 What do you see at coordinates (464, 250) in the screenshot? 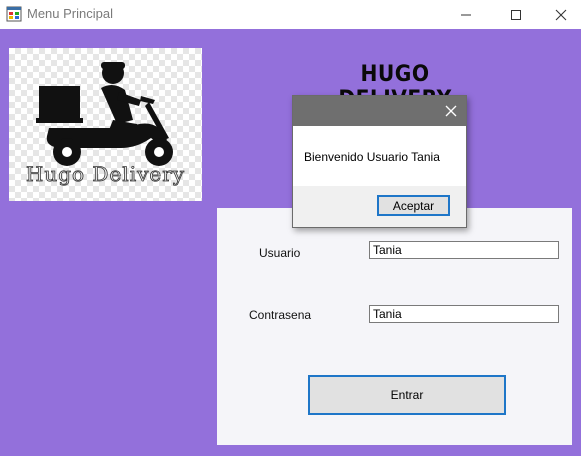
I see `user-input: Tania` at bounding box center [464, 250].